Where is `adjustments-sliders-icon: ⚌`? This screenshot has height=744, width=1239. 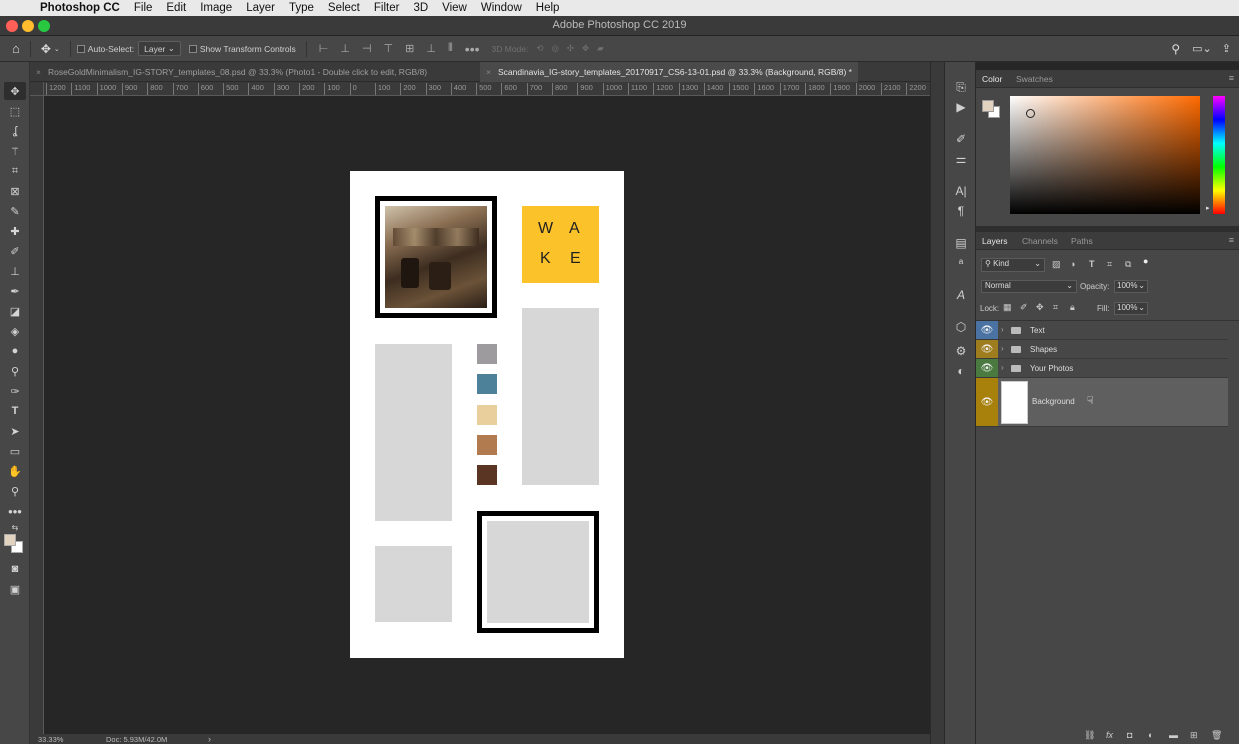
adjustments-sliders-icon: ⚌ is located at coordinates (961, 159).